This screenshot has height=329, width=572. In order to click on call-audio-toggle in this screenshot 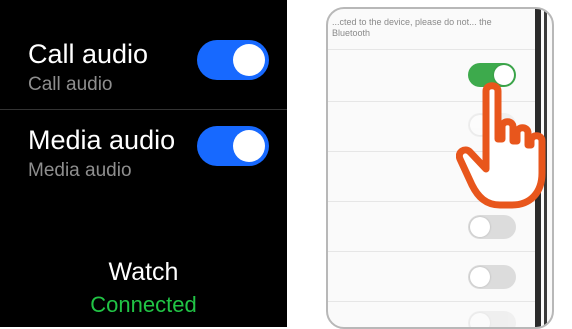, I will do `click(233, 60)`.